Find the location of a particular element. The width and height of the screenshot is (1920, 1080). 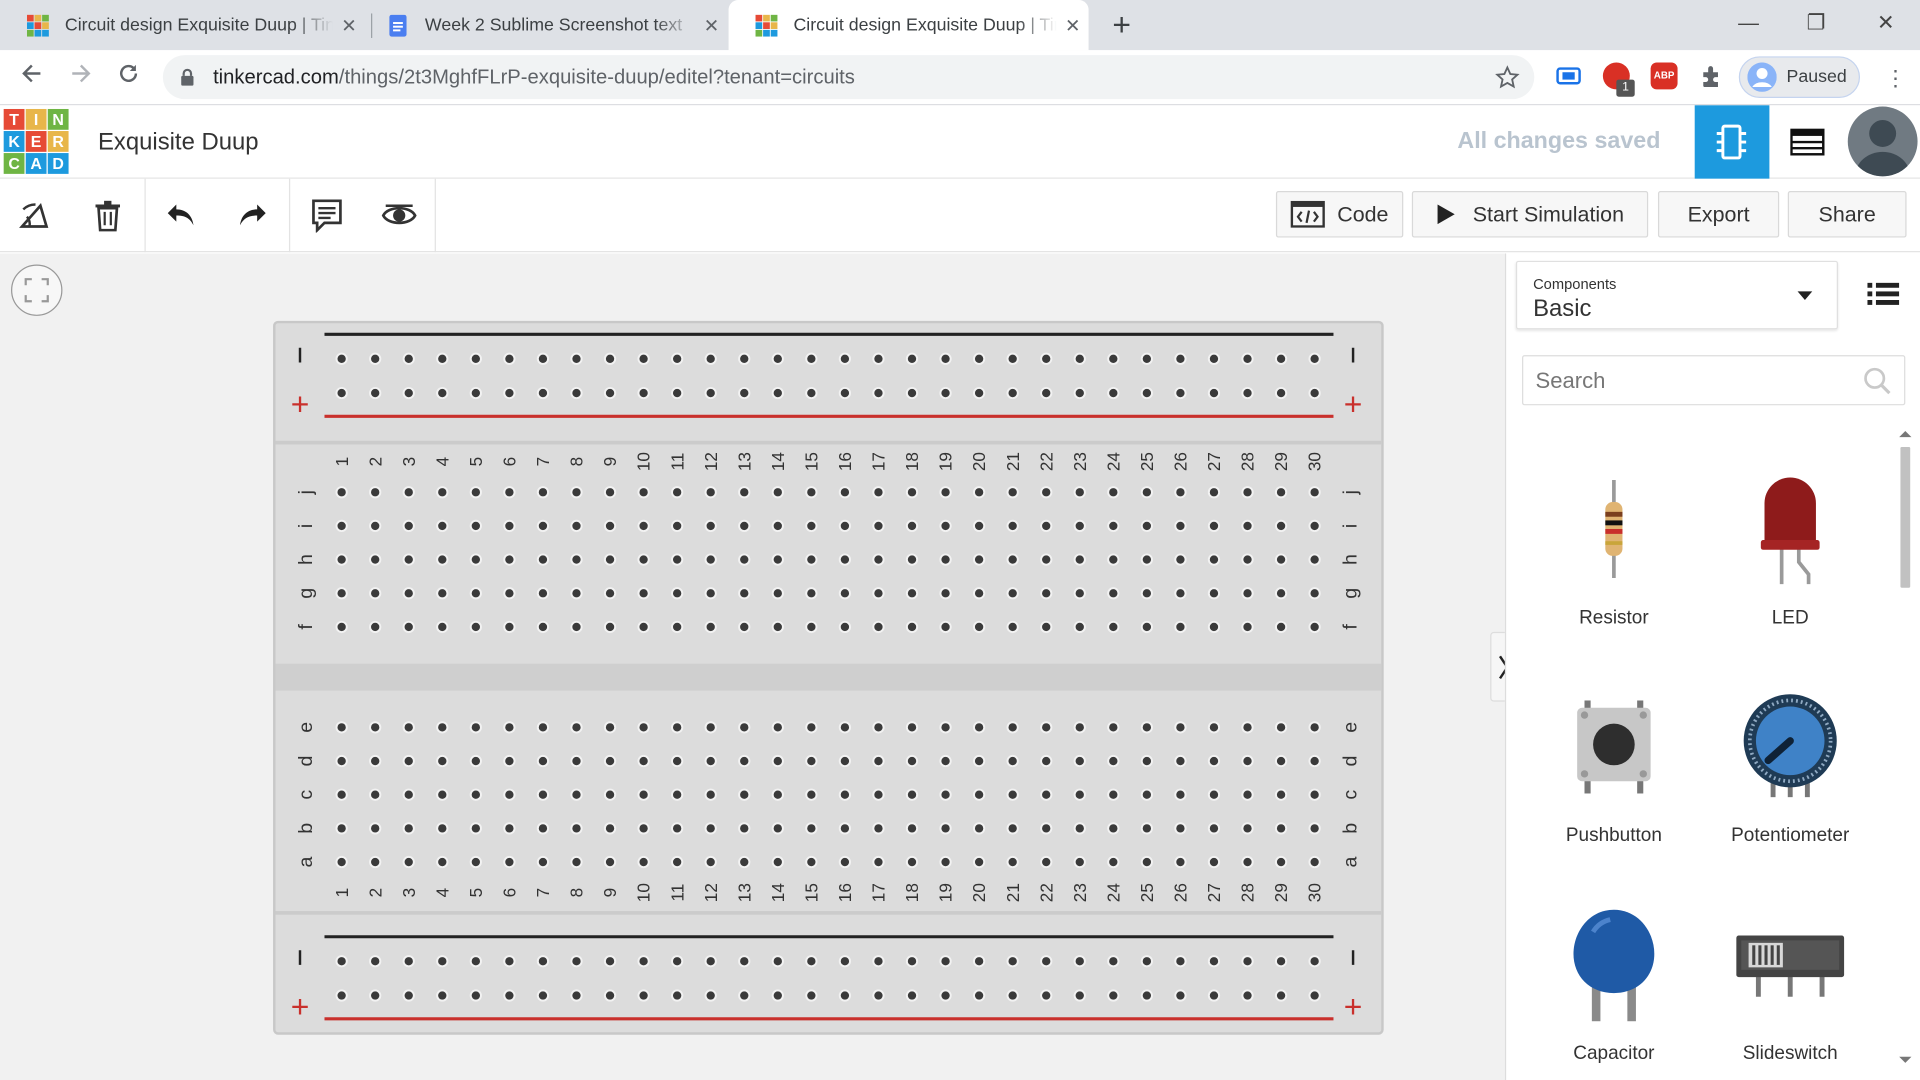

scrollbar-thumb is located at coordinates (1905, 517).